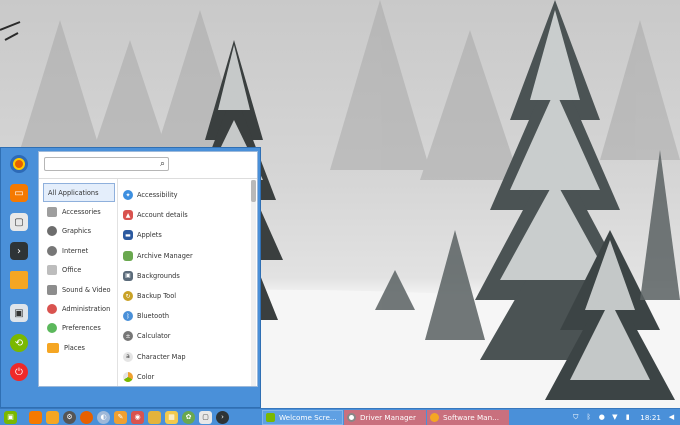 The width and height of the screenshot is (680, 425). Describe the element at coordinates (52, 328) in the screenshot. I see `preferences-icon` at that location.